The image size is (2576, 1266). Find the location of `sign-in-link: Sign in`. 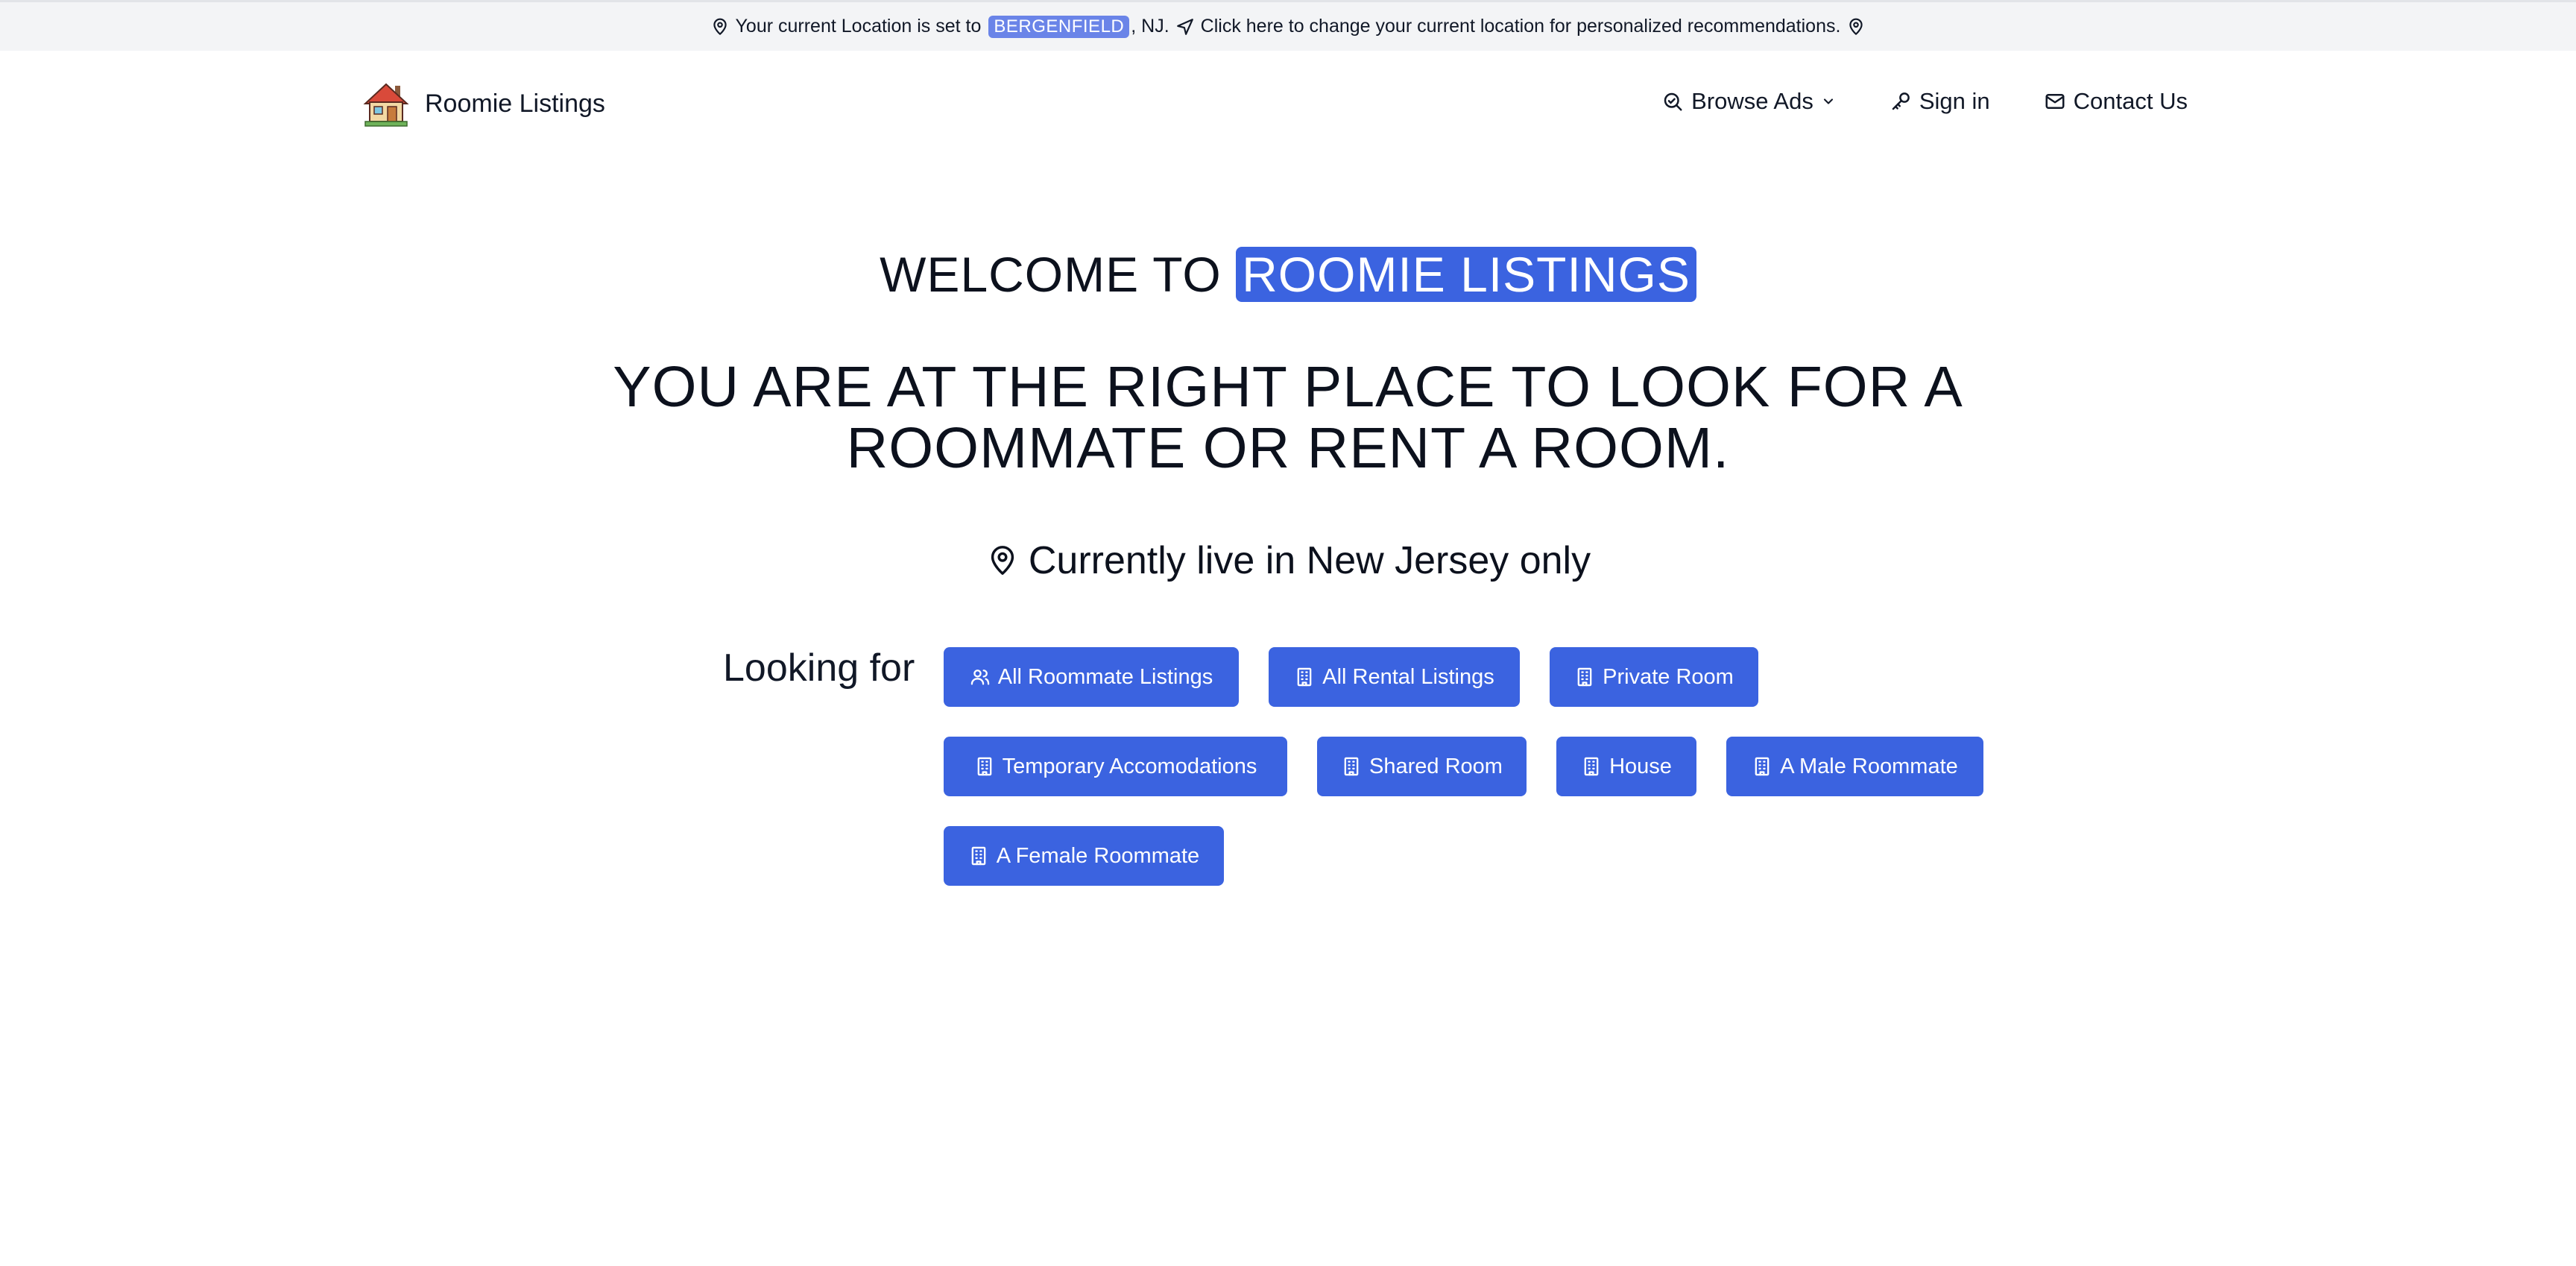

sign-in-link: Sign in is located at coordinates (1940, 101).